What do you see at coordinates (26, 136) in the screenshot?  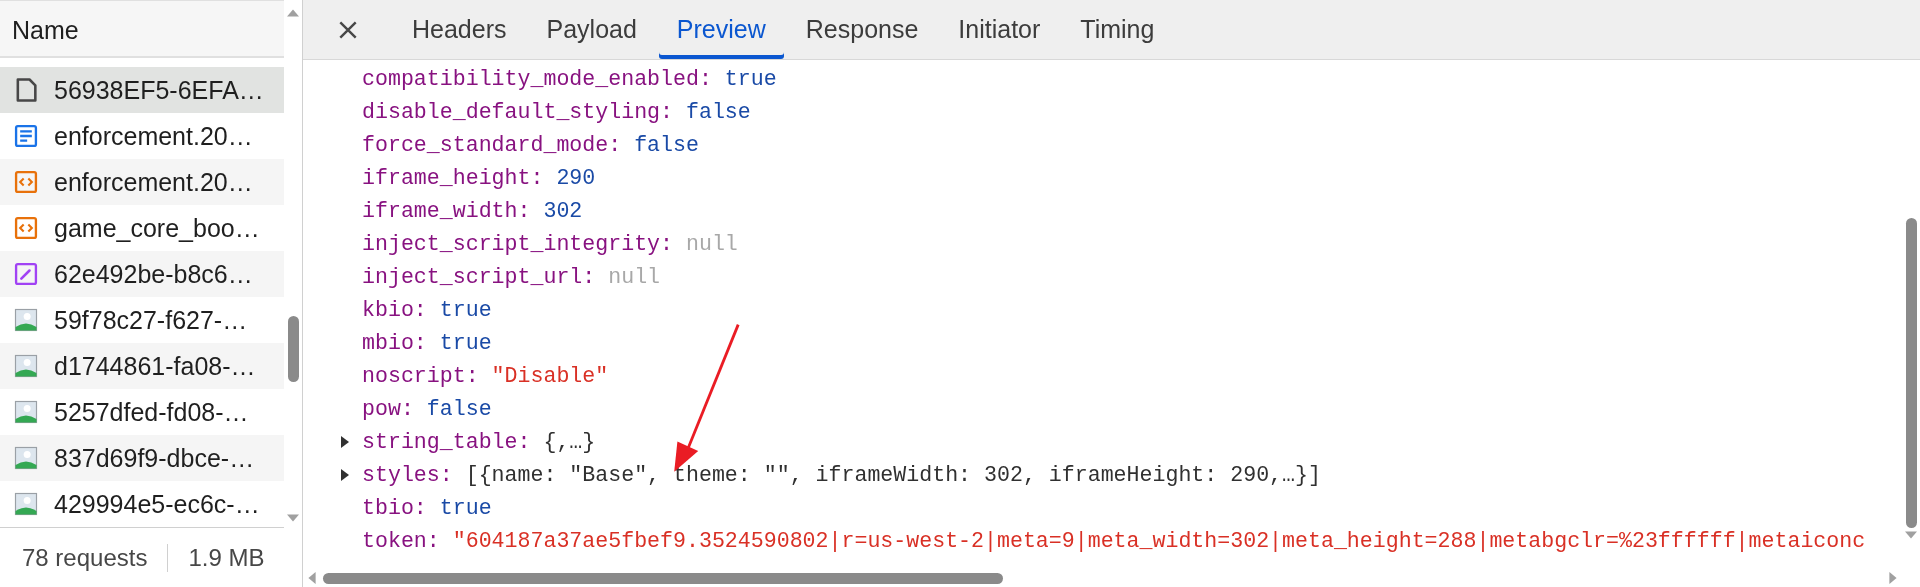 I see `document-icon` at bounding box center [26, 136].